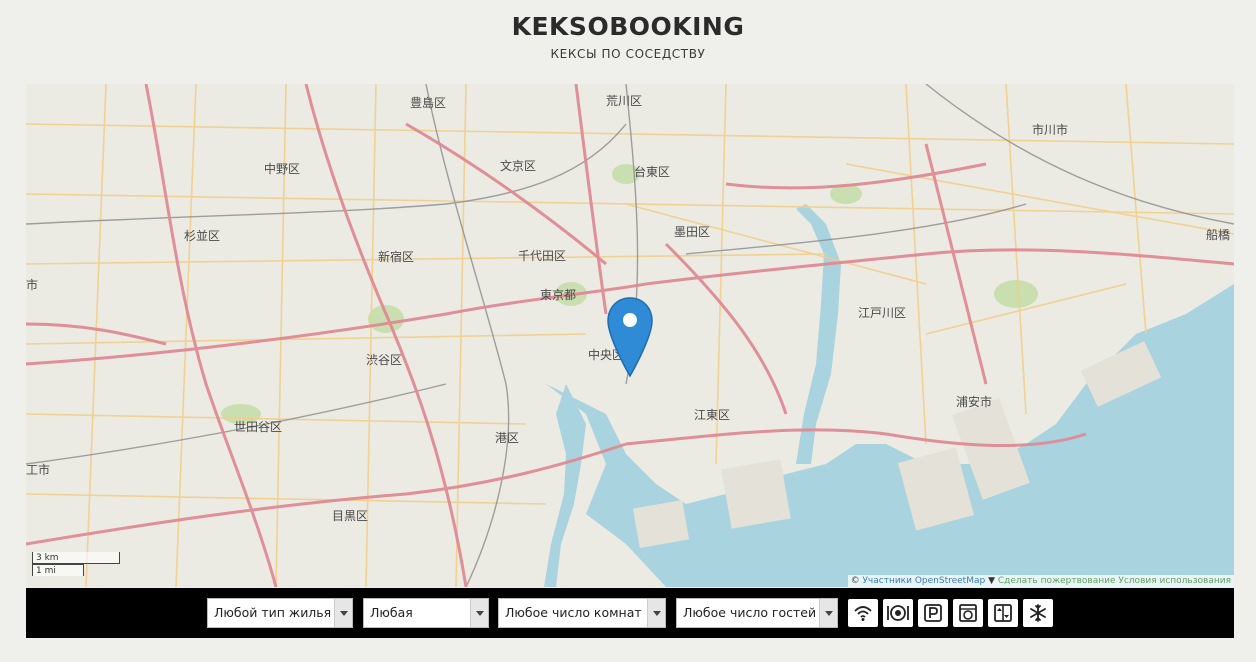  What do you see at coordinates (1050, 129) in the screenshot?
I see `map-label: 市川市` at bounding box center [1050, 129].